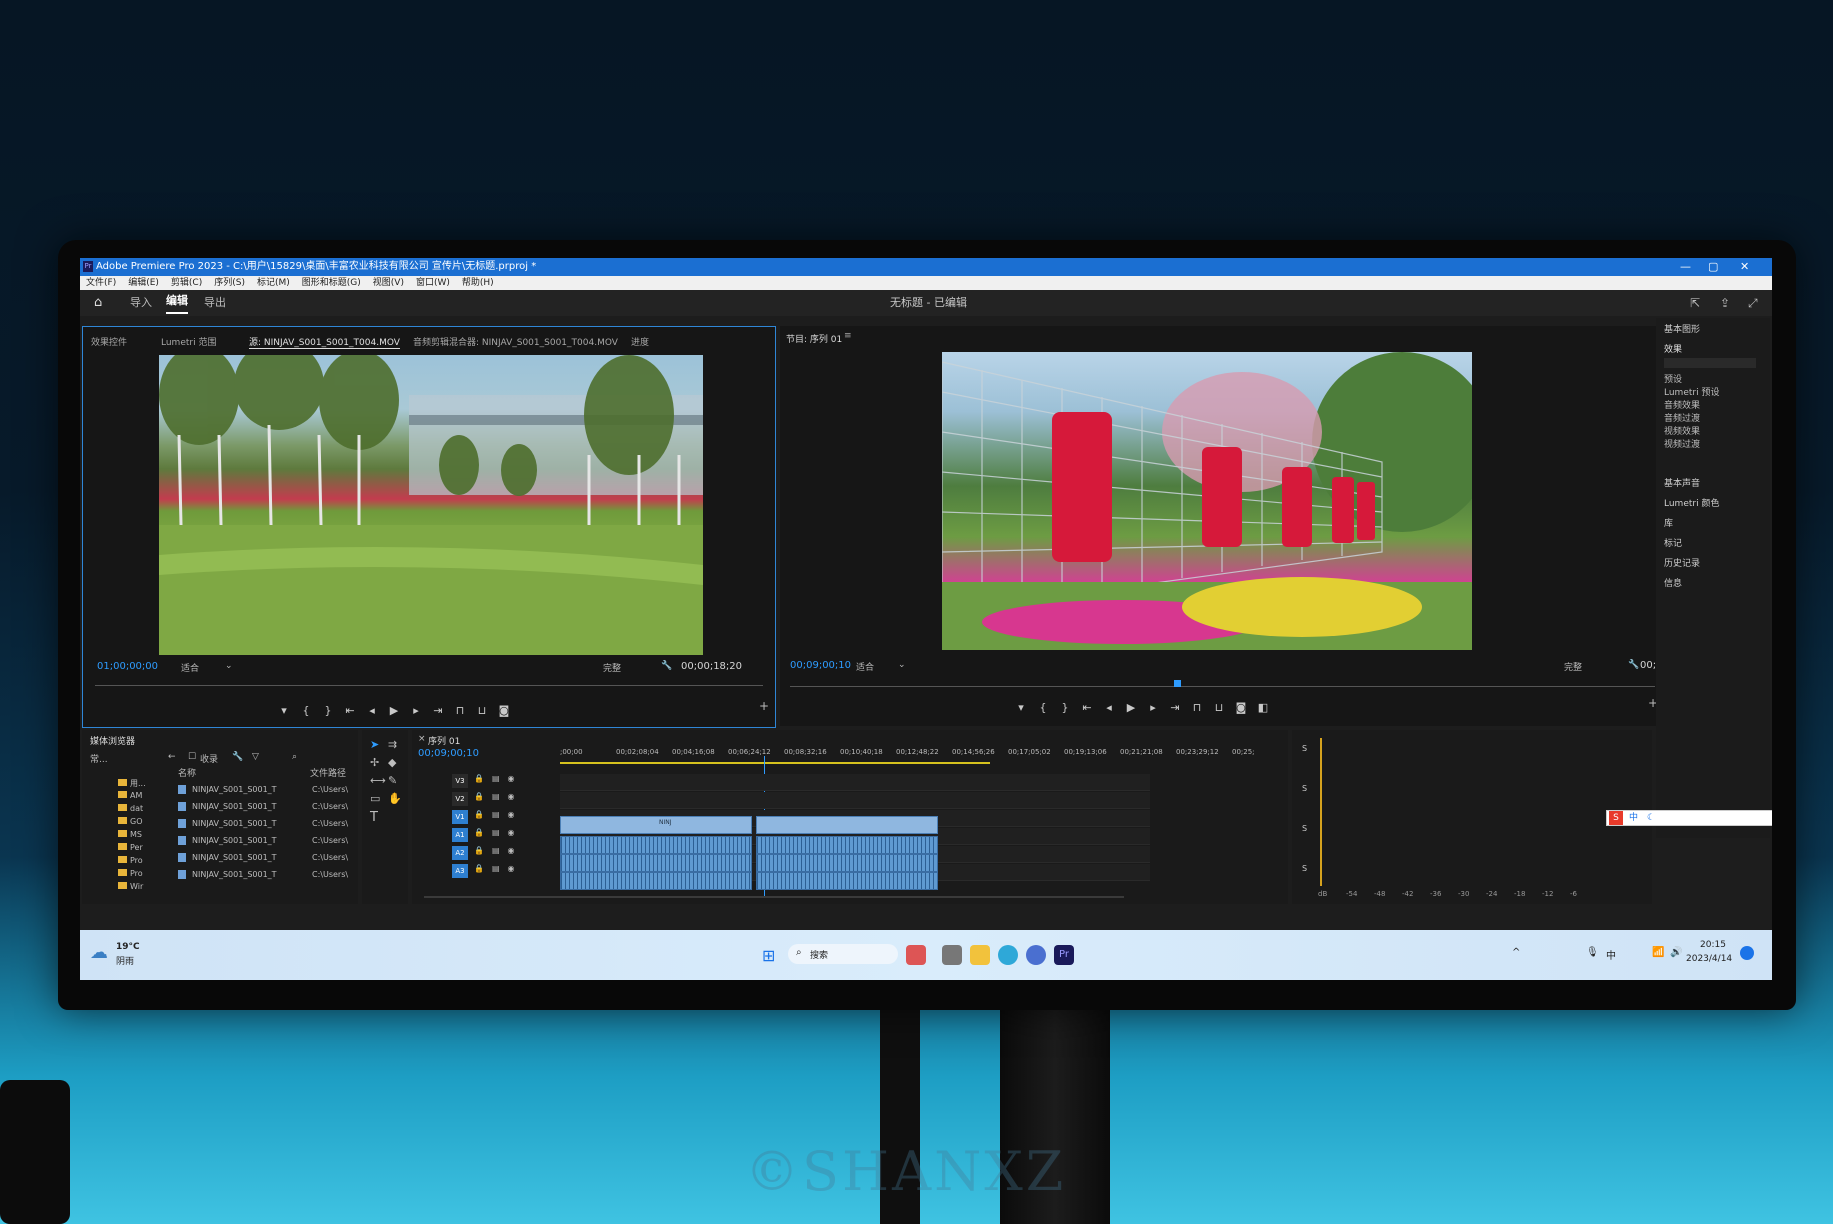  I want to click on file-explorer-icon, so click(980, 955).